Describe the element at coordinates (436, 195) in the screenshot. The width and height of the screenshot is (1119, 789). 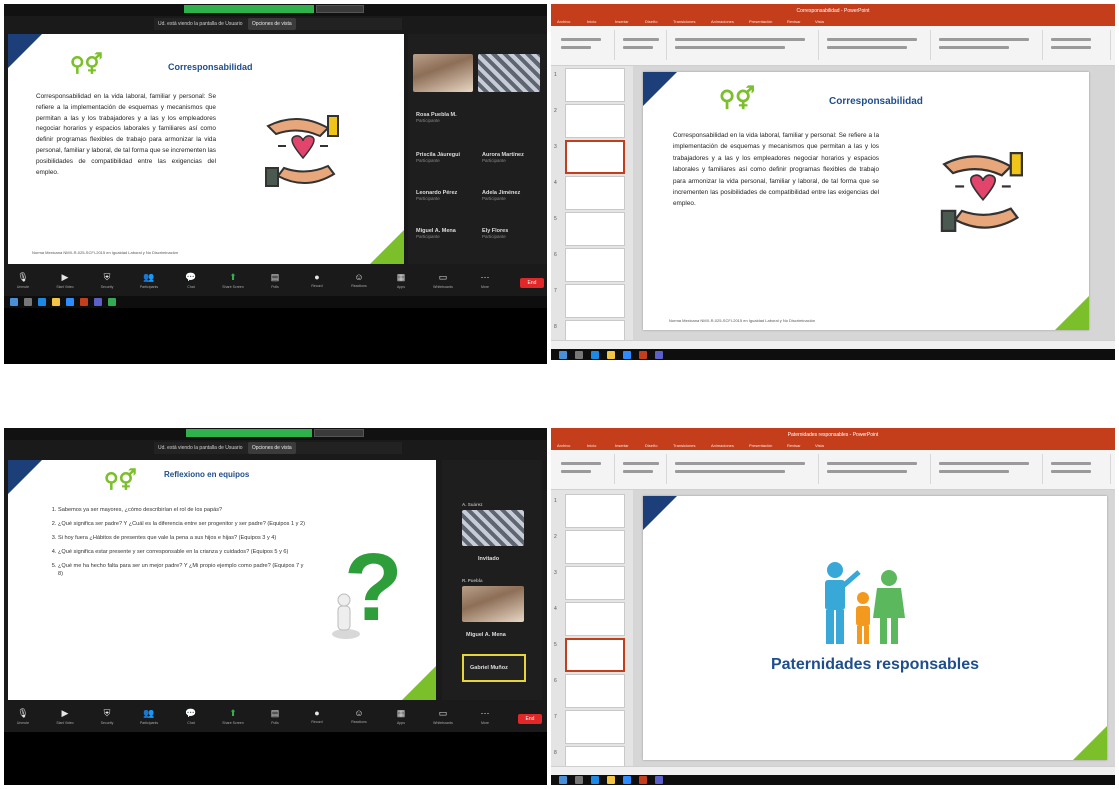
I see `participant-tile-4: Leonardo Pérez Participante` at that location.